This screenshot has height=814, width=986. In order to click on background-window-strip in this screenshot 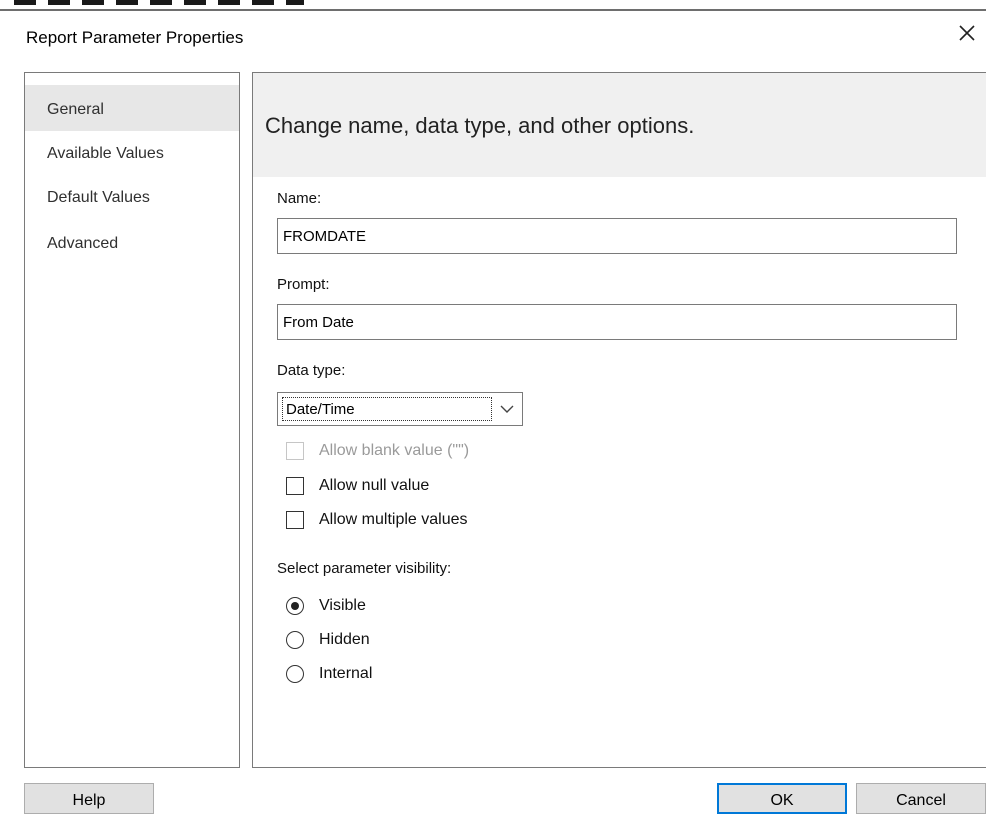, I will do `click(493, 6)`.